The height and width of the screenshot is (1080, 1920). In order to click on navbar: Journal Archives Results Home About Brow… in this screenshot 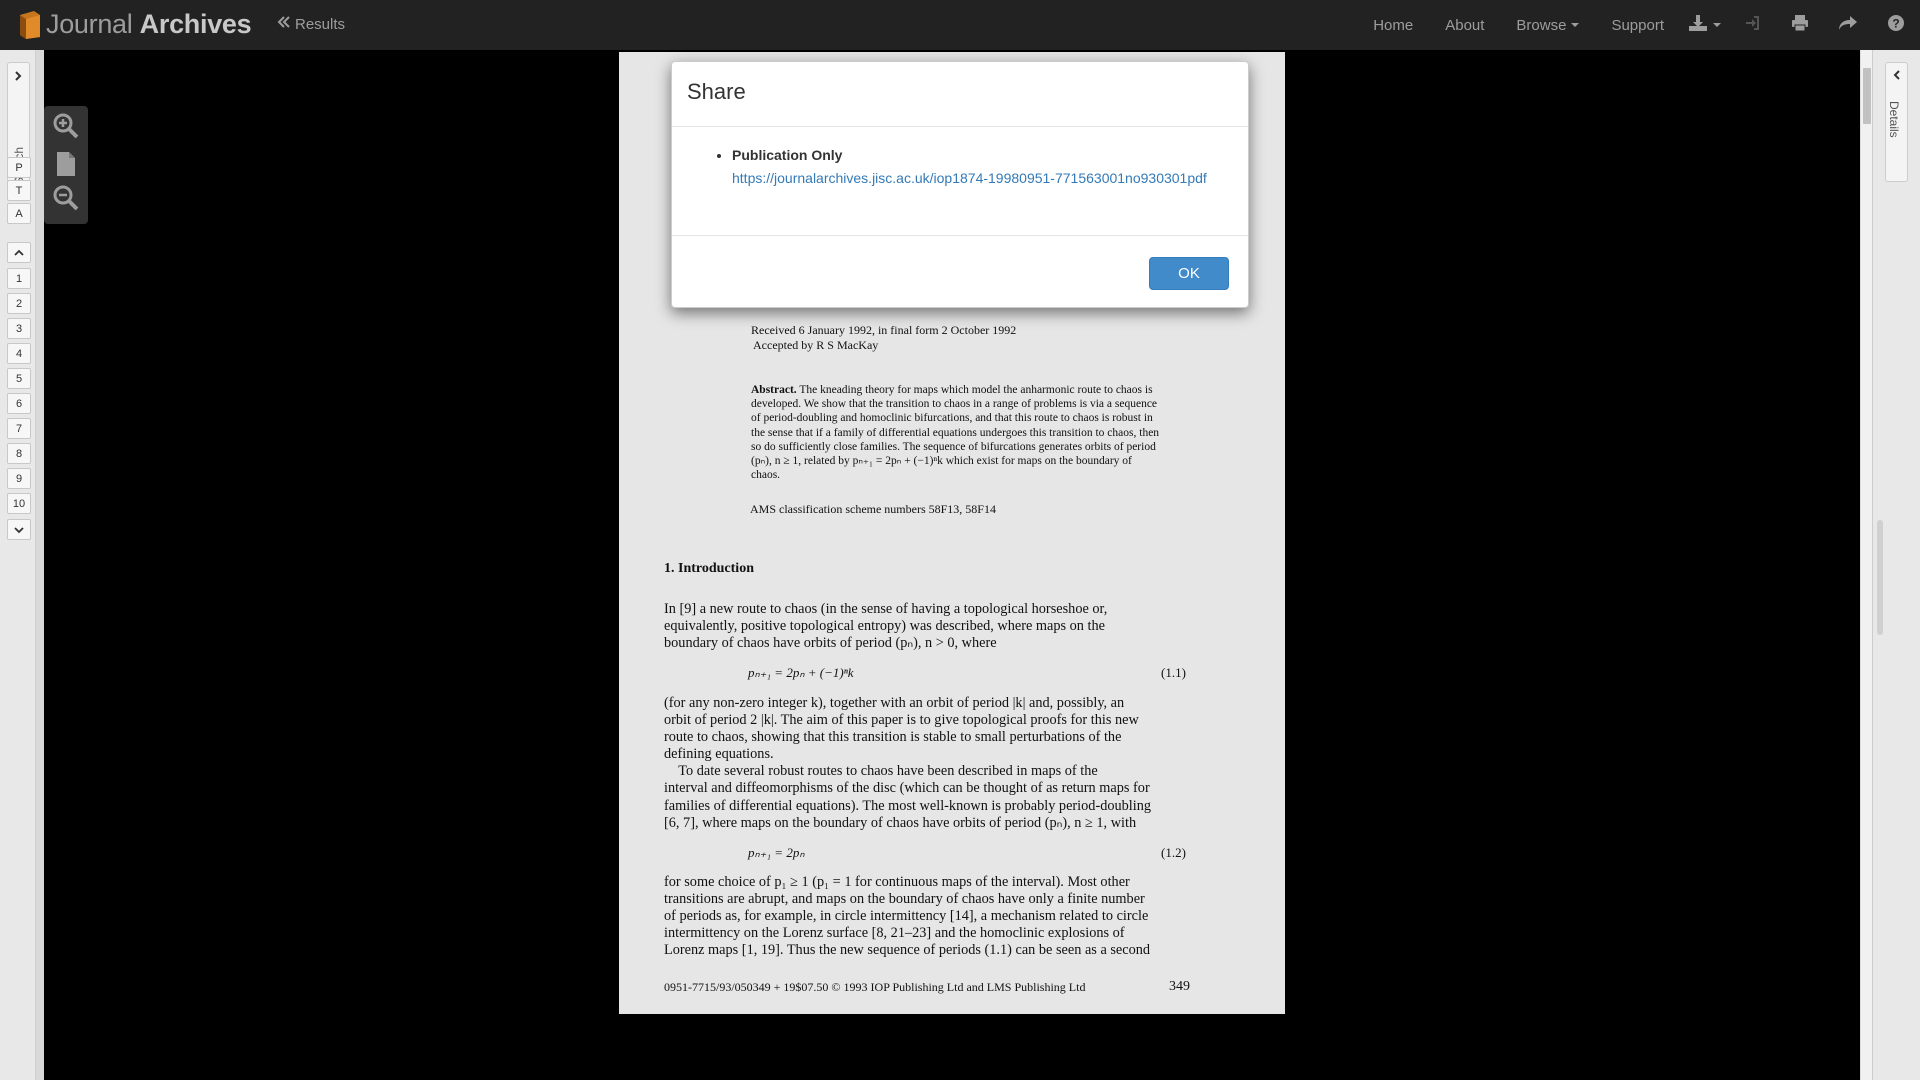, I will do `click(960, 25)`.